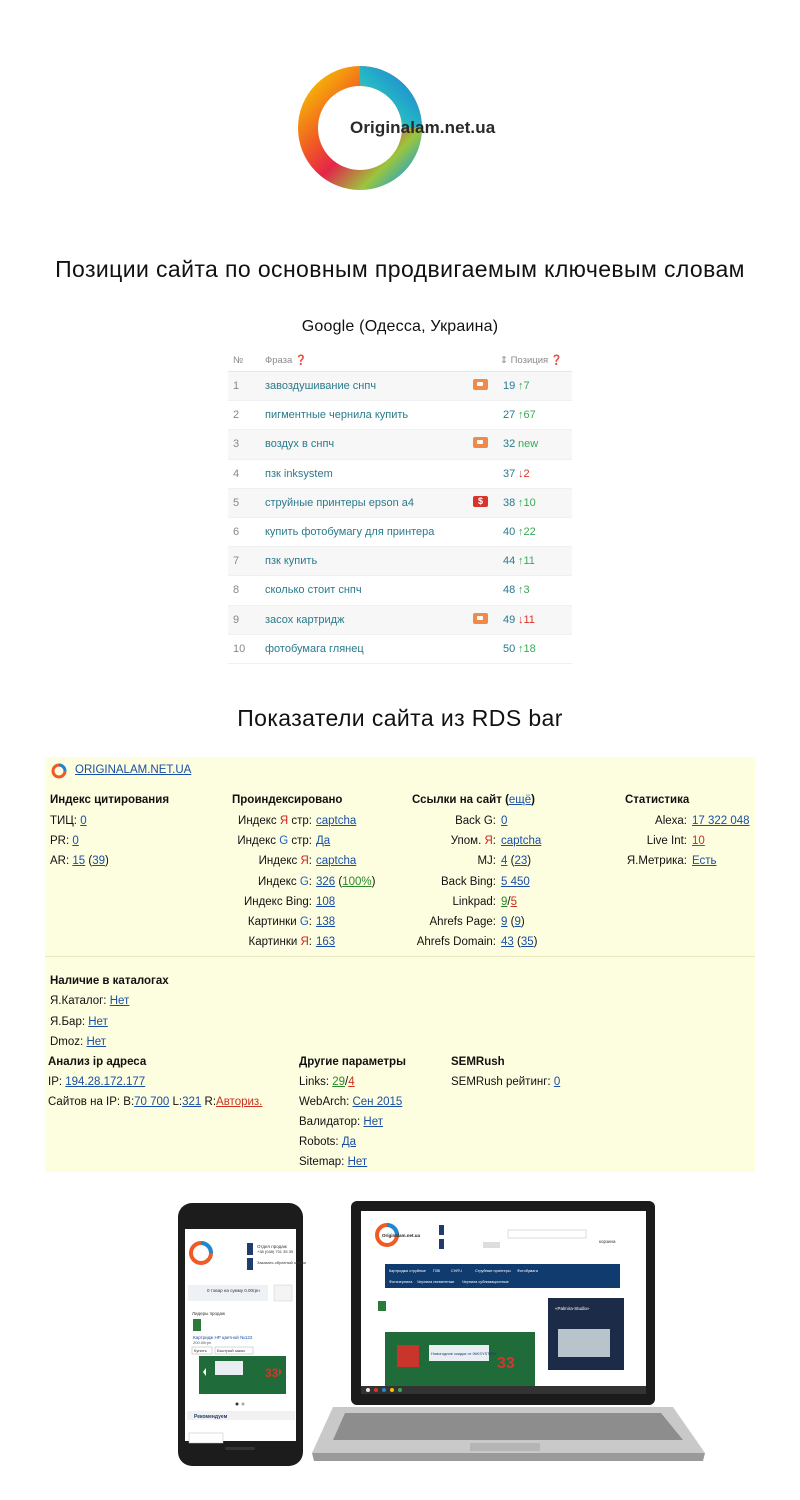  I want to click on laptop-menu-item: Струйные принтеры, so click(493, 1271).